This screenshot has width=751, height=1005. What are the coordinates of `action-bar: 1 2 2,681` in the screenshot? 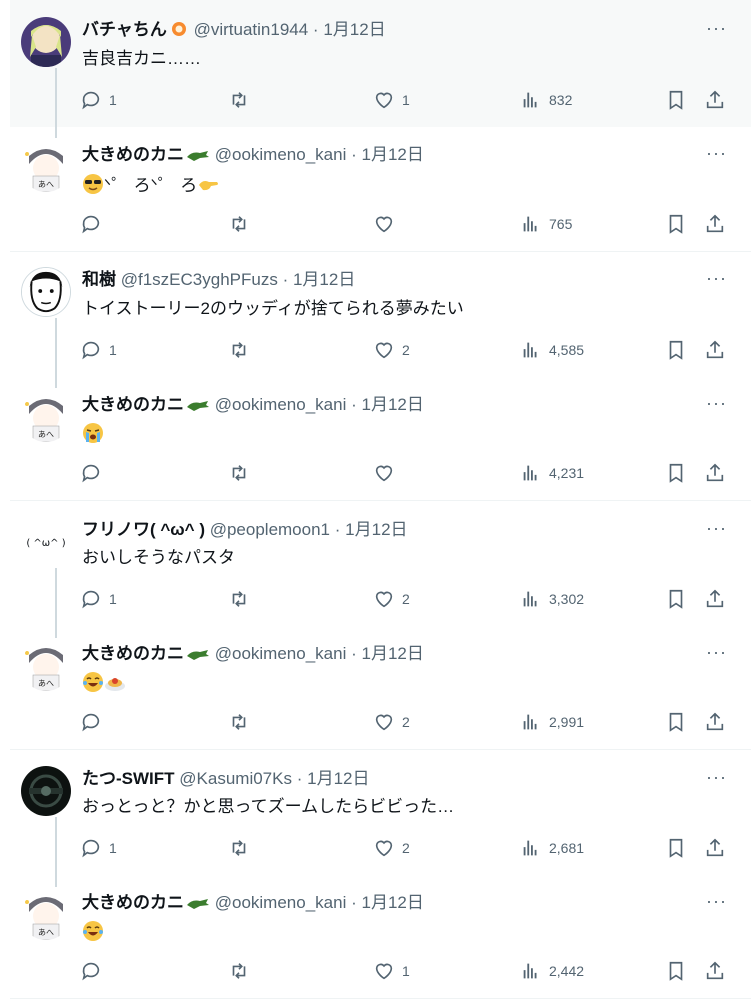 It's located at (415, 848).